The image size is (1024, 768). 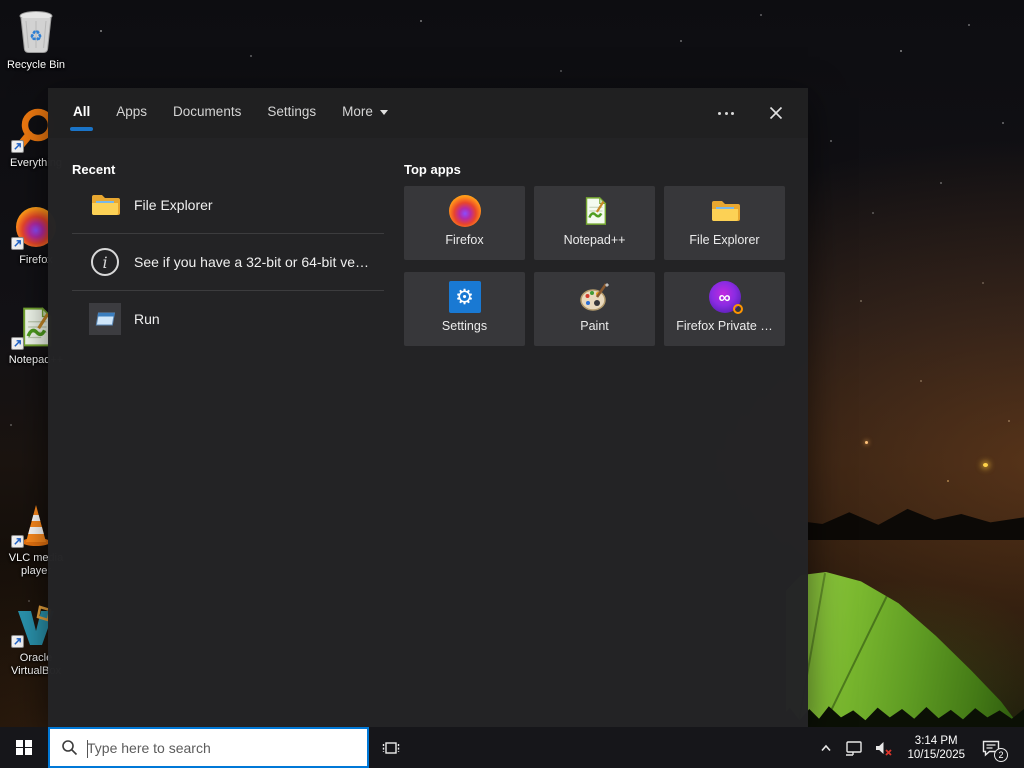 I want to click on top-app-paint: Paint, so click(x=594, y=309).